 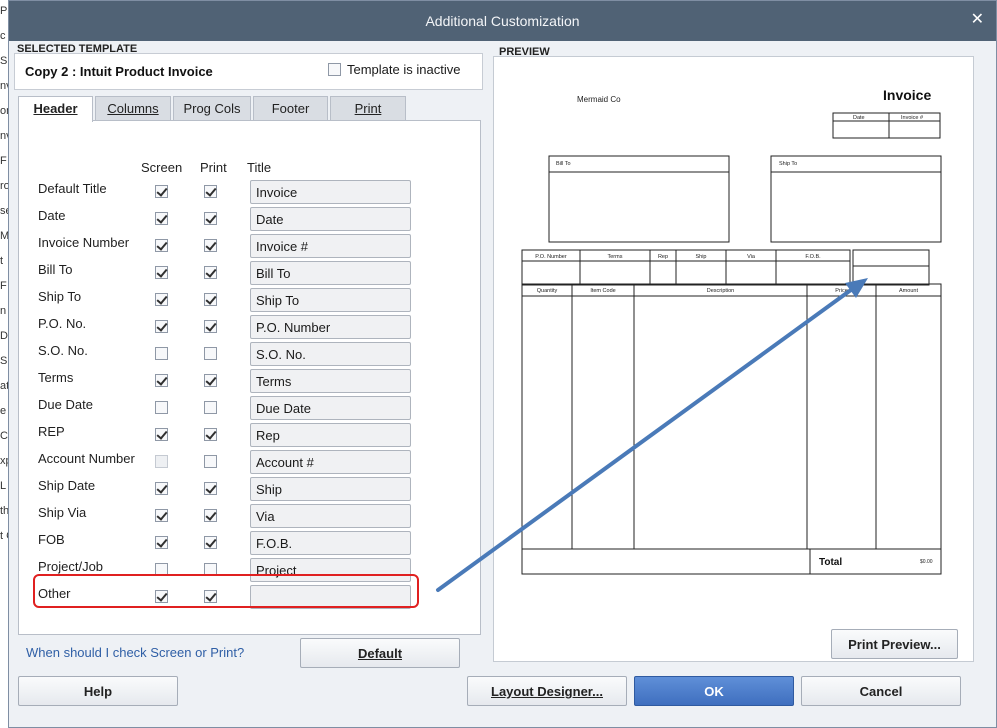 I want to click on title-input: P.O. Number, so click(x=330, y=327).